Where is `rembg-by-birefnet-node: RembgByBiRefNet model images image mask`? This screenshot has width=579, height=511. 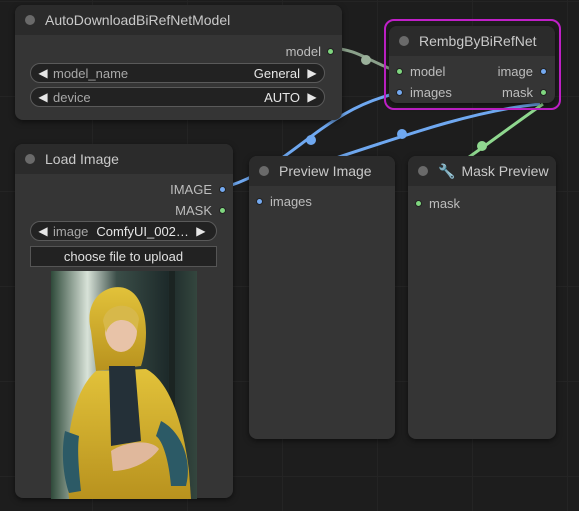 rembg-by-birefnet-node: RembgByBiRefNet model images image mask is located at coordinates (472, 64).